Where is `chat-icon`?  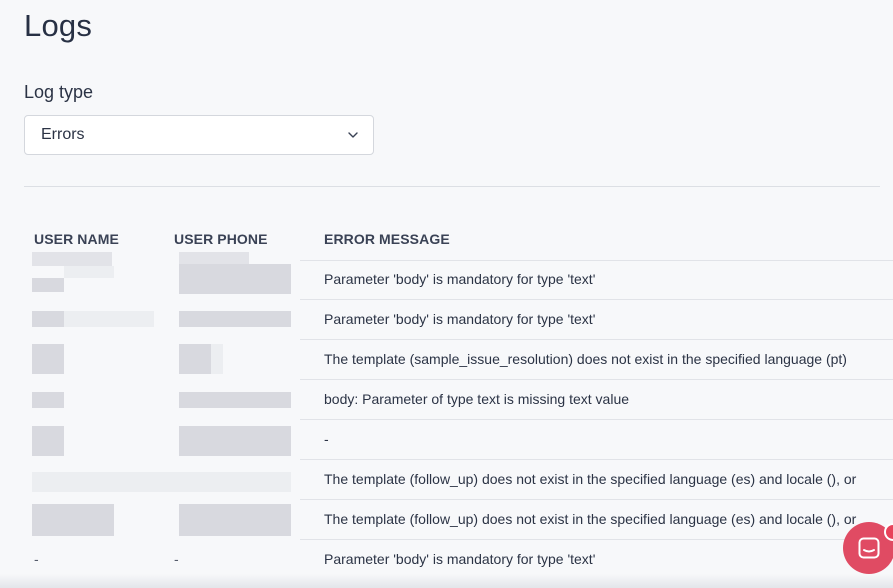 chat-icon is located at coordinates (869, 548).